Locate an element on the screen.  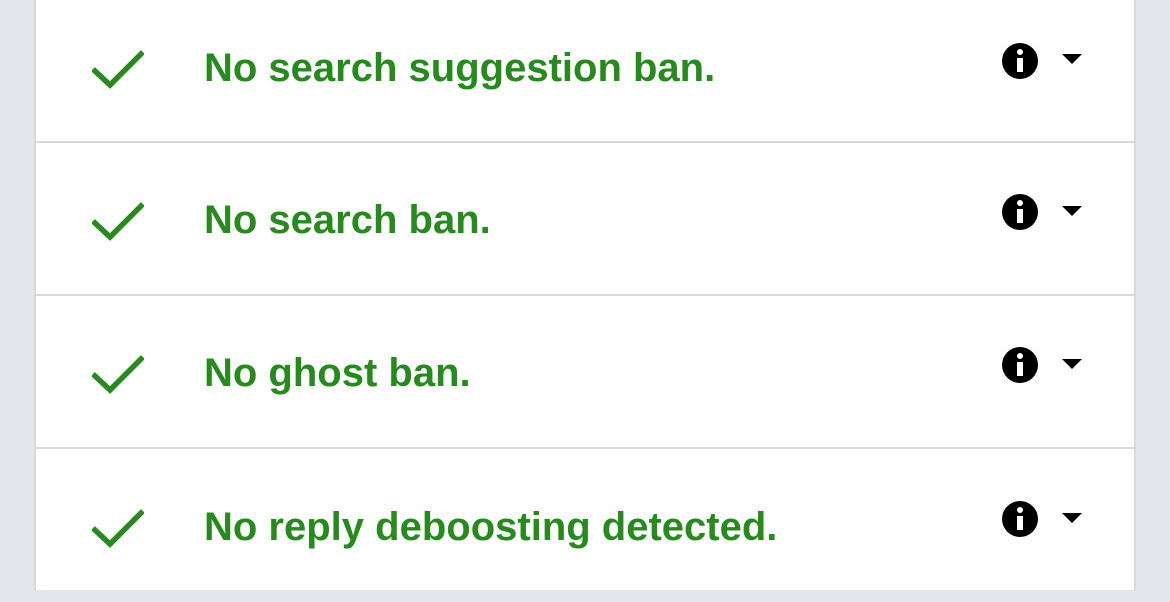
result-label: No ghost ban. is located at coordinates (337, 373).